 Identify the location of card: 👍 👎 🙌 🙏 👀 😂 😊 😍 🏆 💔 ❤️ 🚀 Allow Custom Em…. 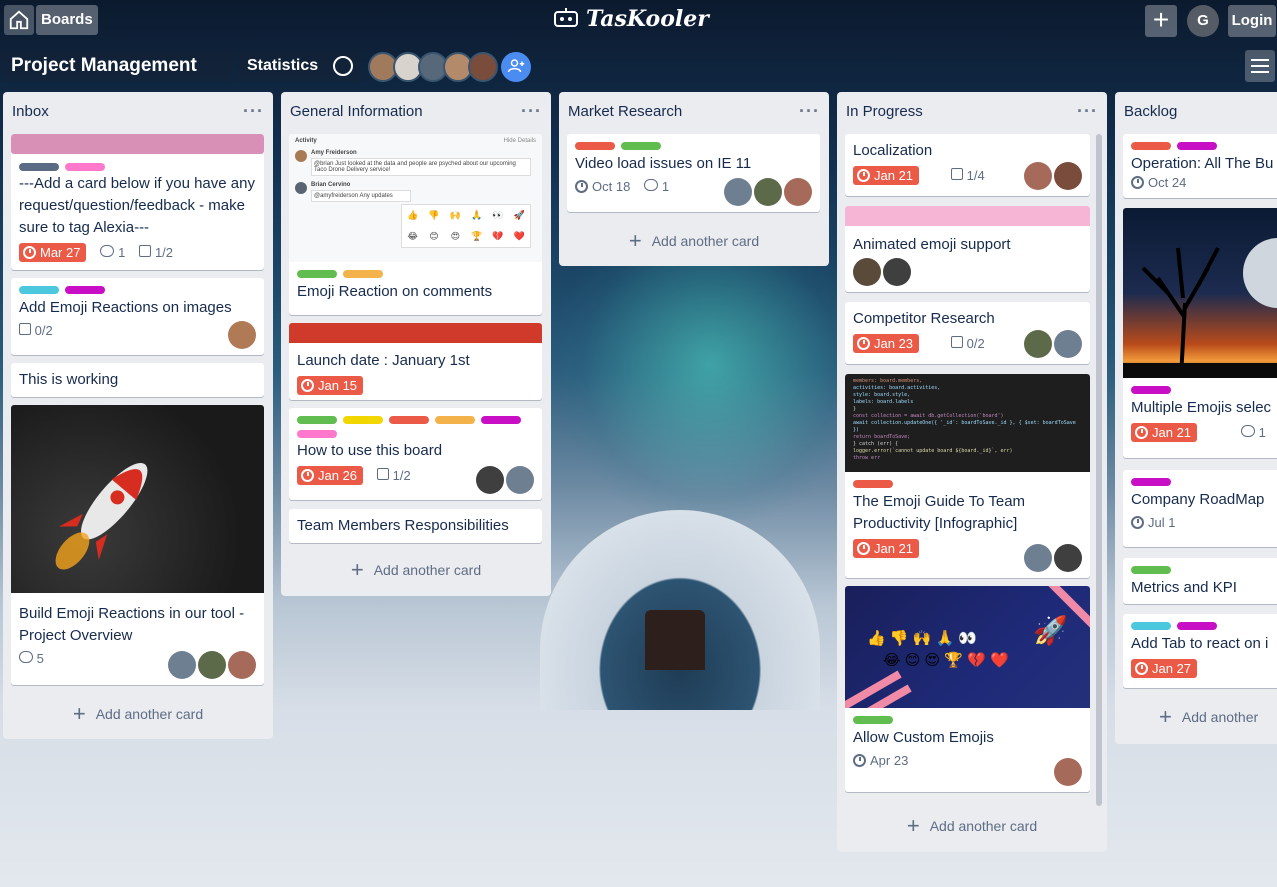
(967, 689).